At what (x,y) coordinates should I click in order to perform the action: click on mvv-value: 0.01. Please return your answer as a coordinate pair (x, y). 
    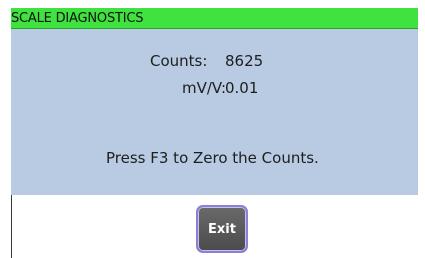
    Looking at the image, I should click on (242, 88).